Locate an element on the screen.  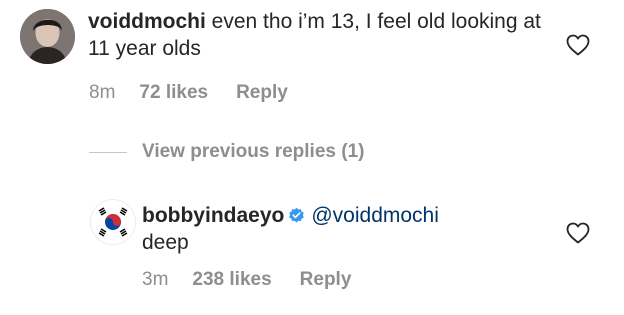
reply-username: bobbyindaeyo is located at coordinates (213, 215).